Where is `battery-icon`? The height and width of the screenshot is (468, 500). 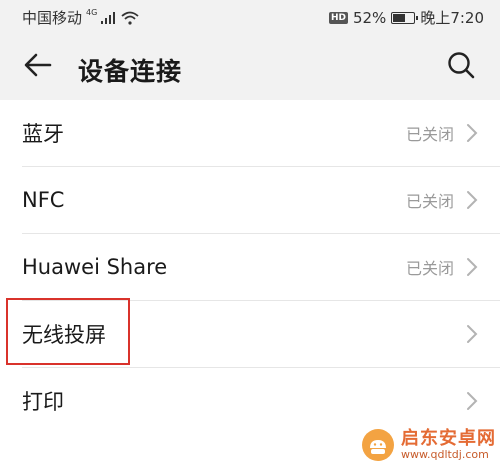 battery-icon is located at coordinates (405, 17).